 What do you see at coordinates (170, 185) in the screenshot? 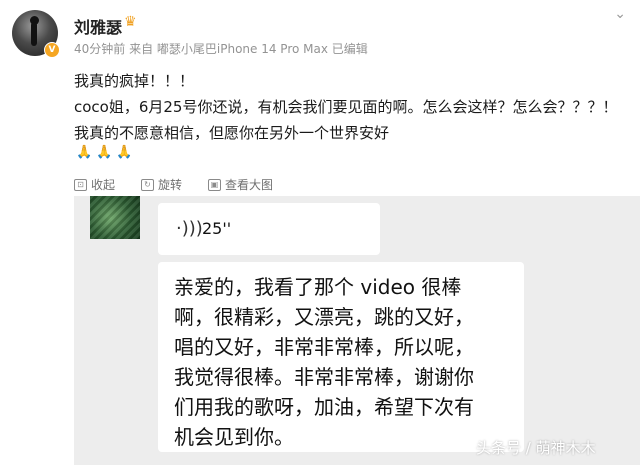
I see `rotate-label: 旋转` at bounding box center [170, 185].